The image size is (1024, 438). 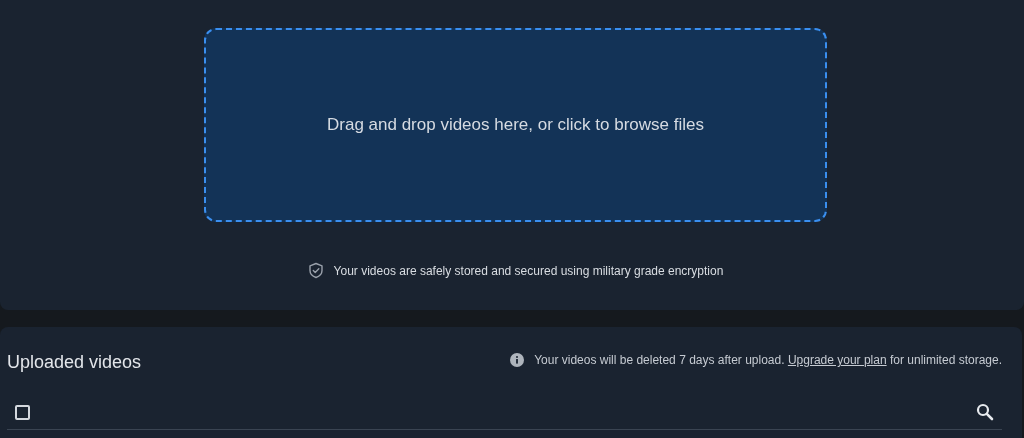 I want to click on search-button, so click(x=985, y=412).